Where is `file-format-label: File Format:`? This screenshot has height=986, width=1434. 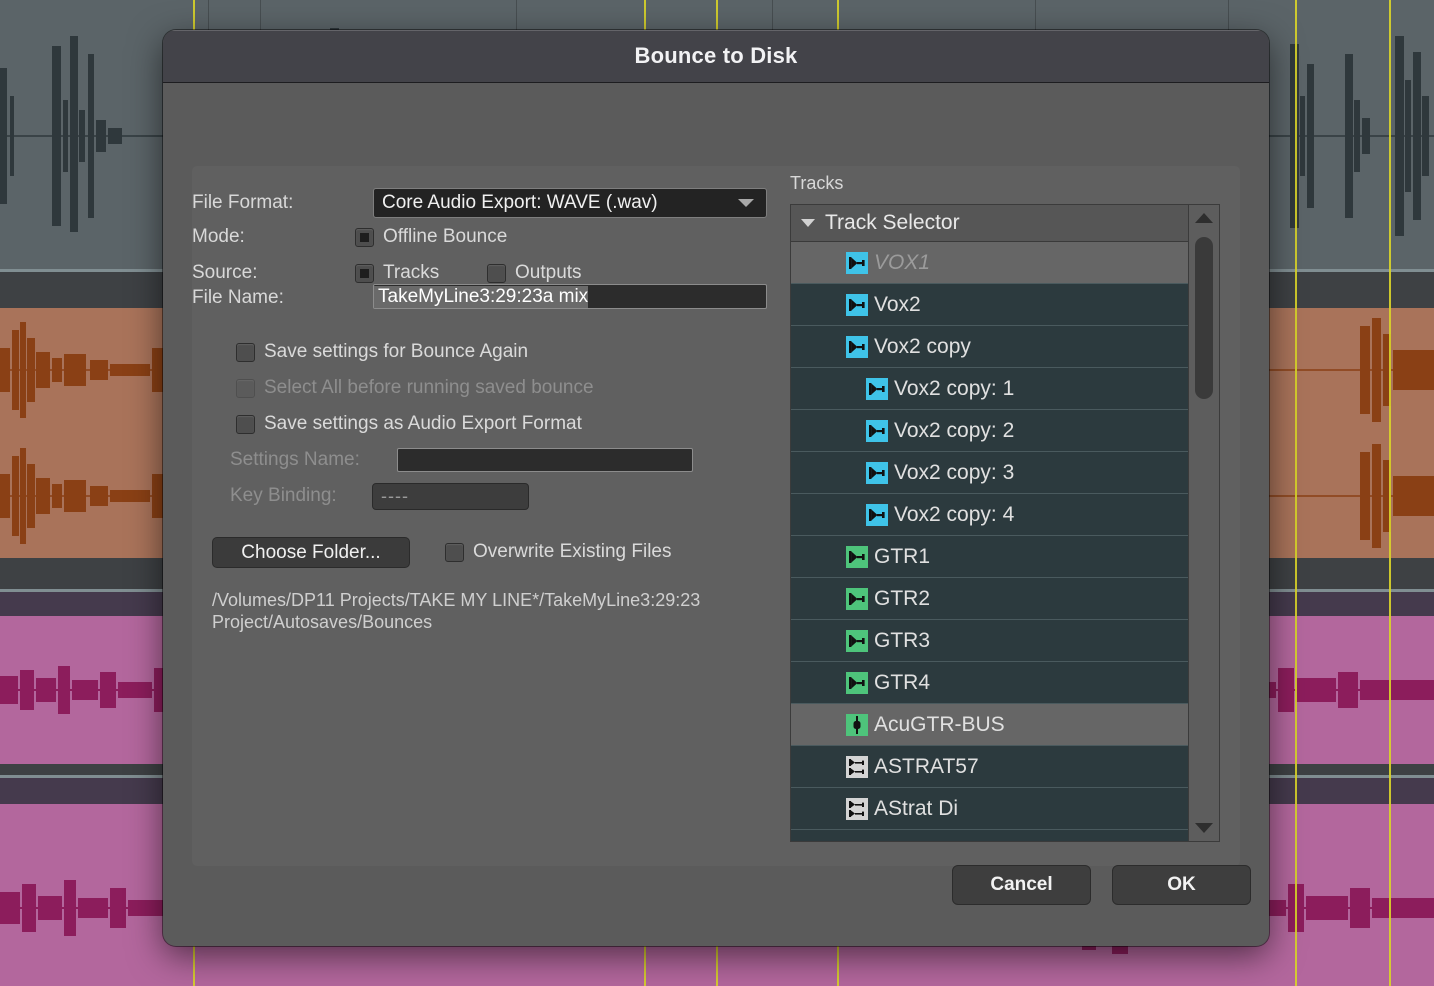 file-format-label: File Format: is located at coordinates (243, 202).